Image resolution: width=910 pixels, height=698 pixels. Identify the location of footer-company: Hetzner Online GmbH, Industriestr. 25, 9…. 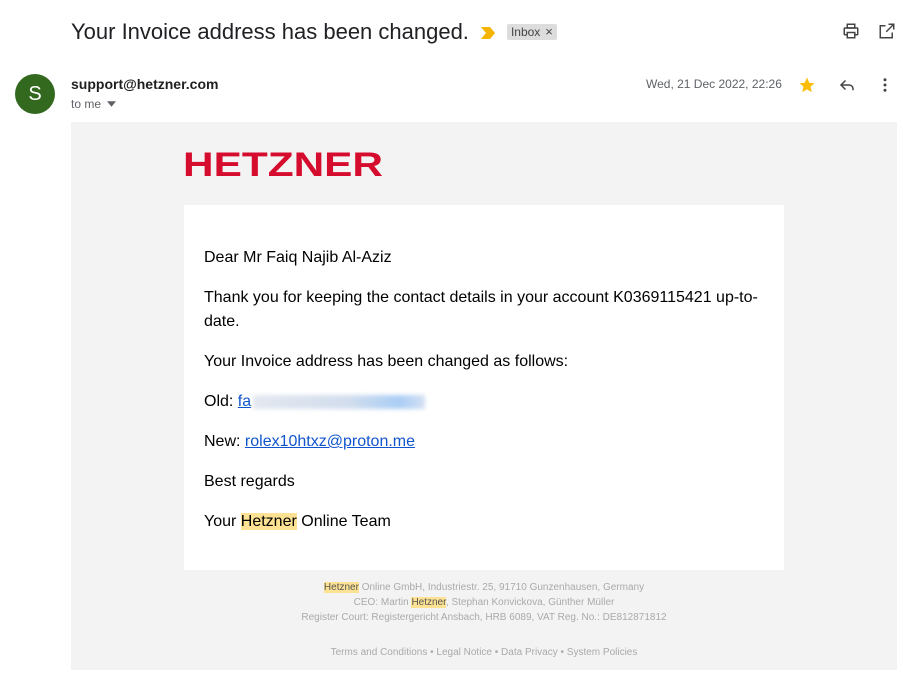
(484, 587).